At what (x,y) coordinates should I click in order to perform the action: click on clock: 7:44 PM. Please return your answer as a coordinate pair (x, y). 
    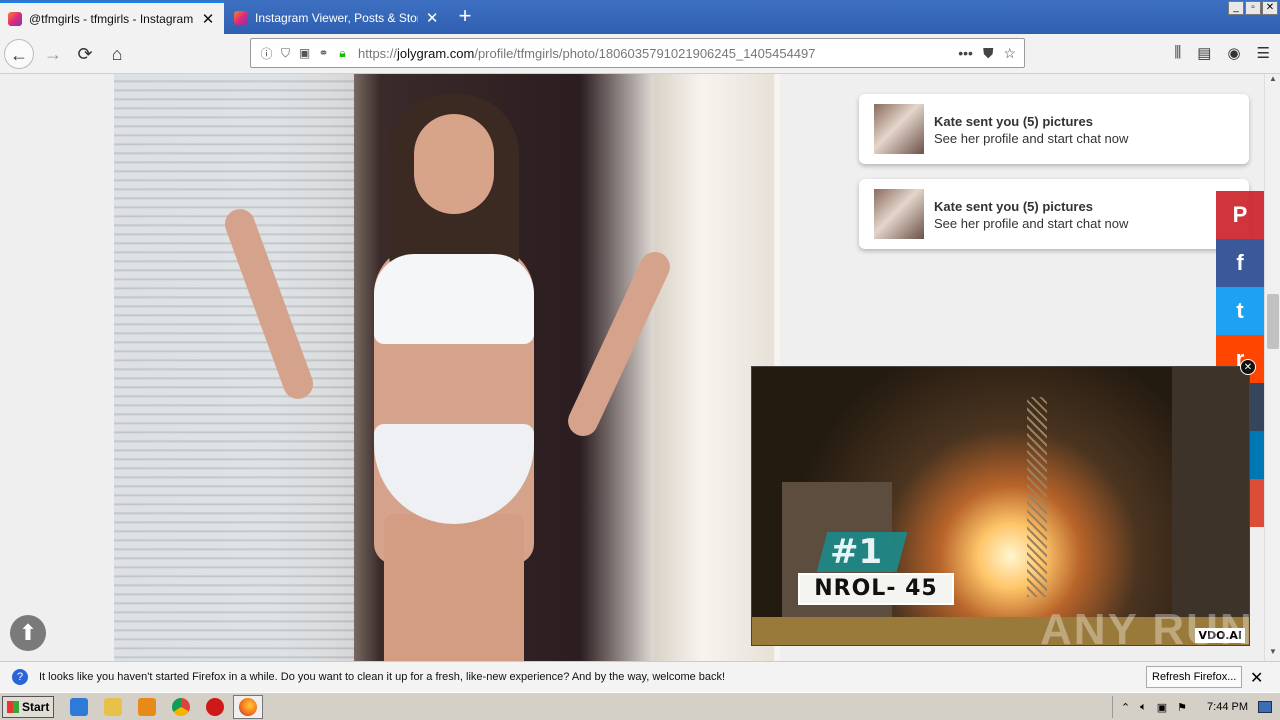
    Looking at the image, I should click on (1227, 707).